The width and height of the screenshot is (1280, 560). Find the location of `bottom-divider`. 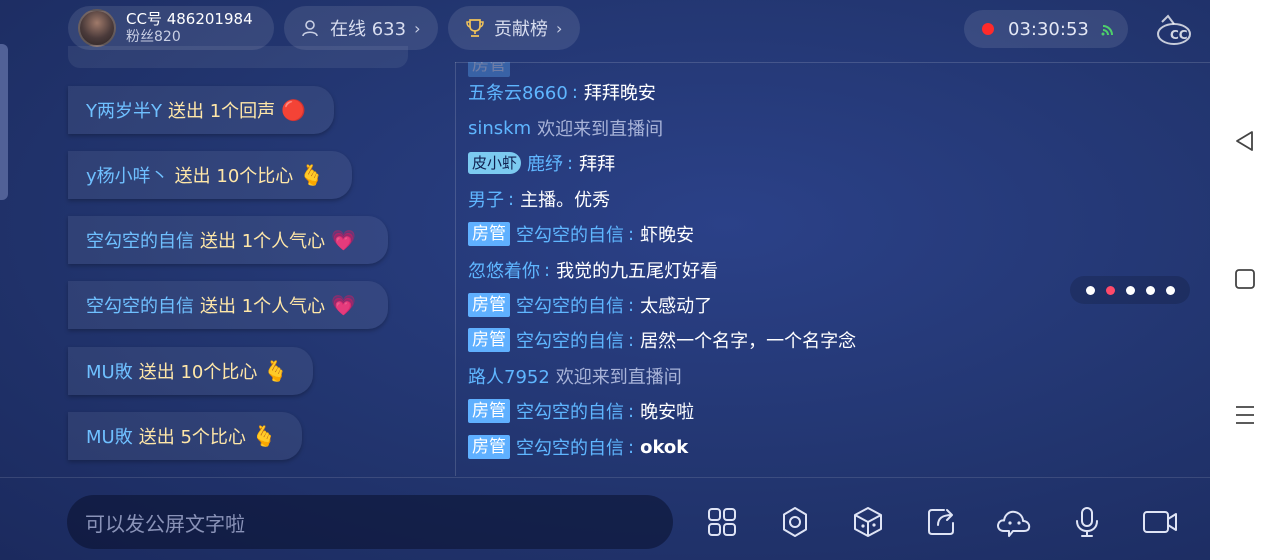

bottom-divider is located at coordinates (605, 477).